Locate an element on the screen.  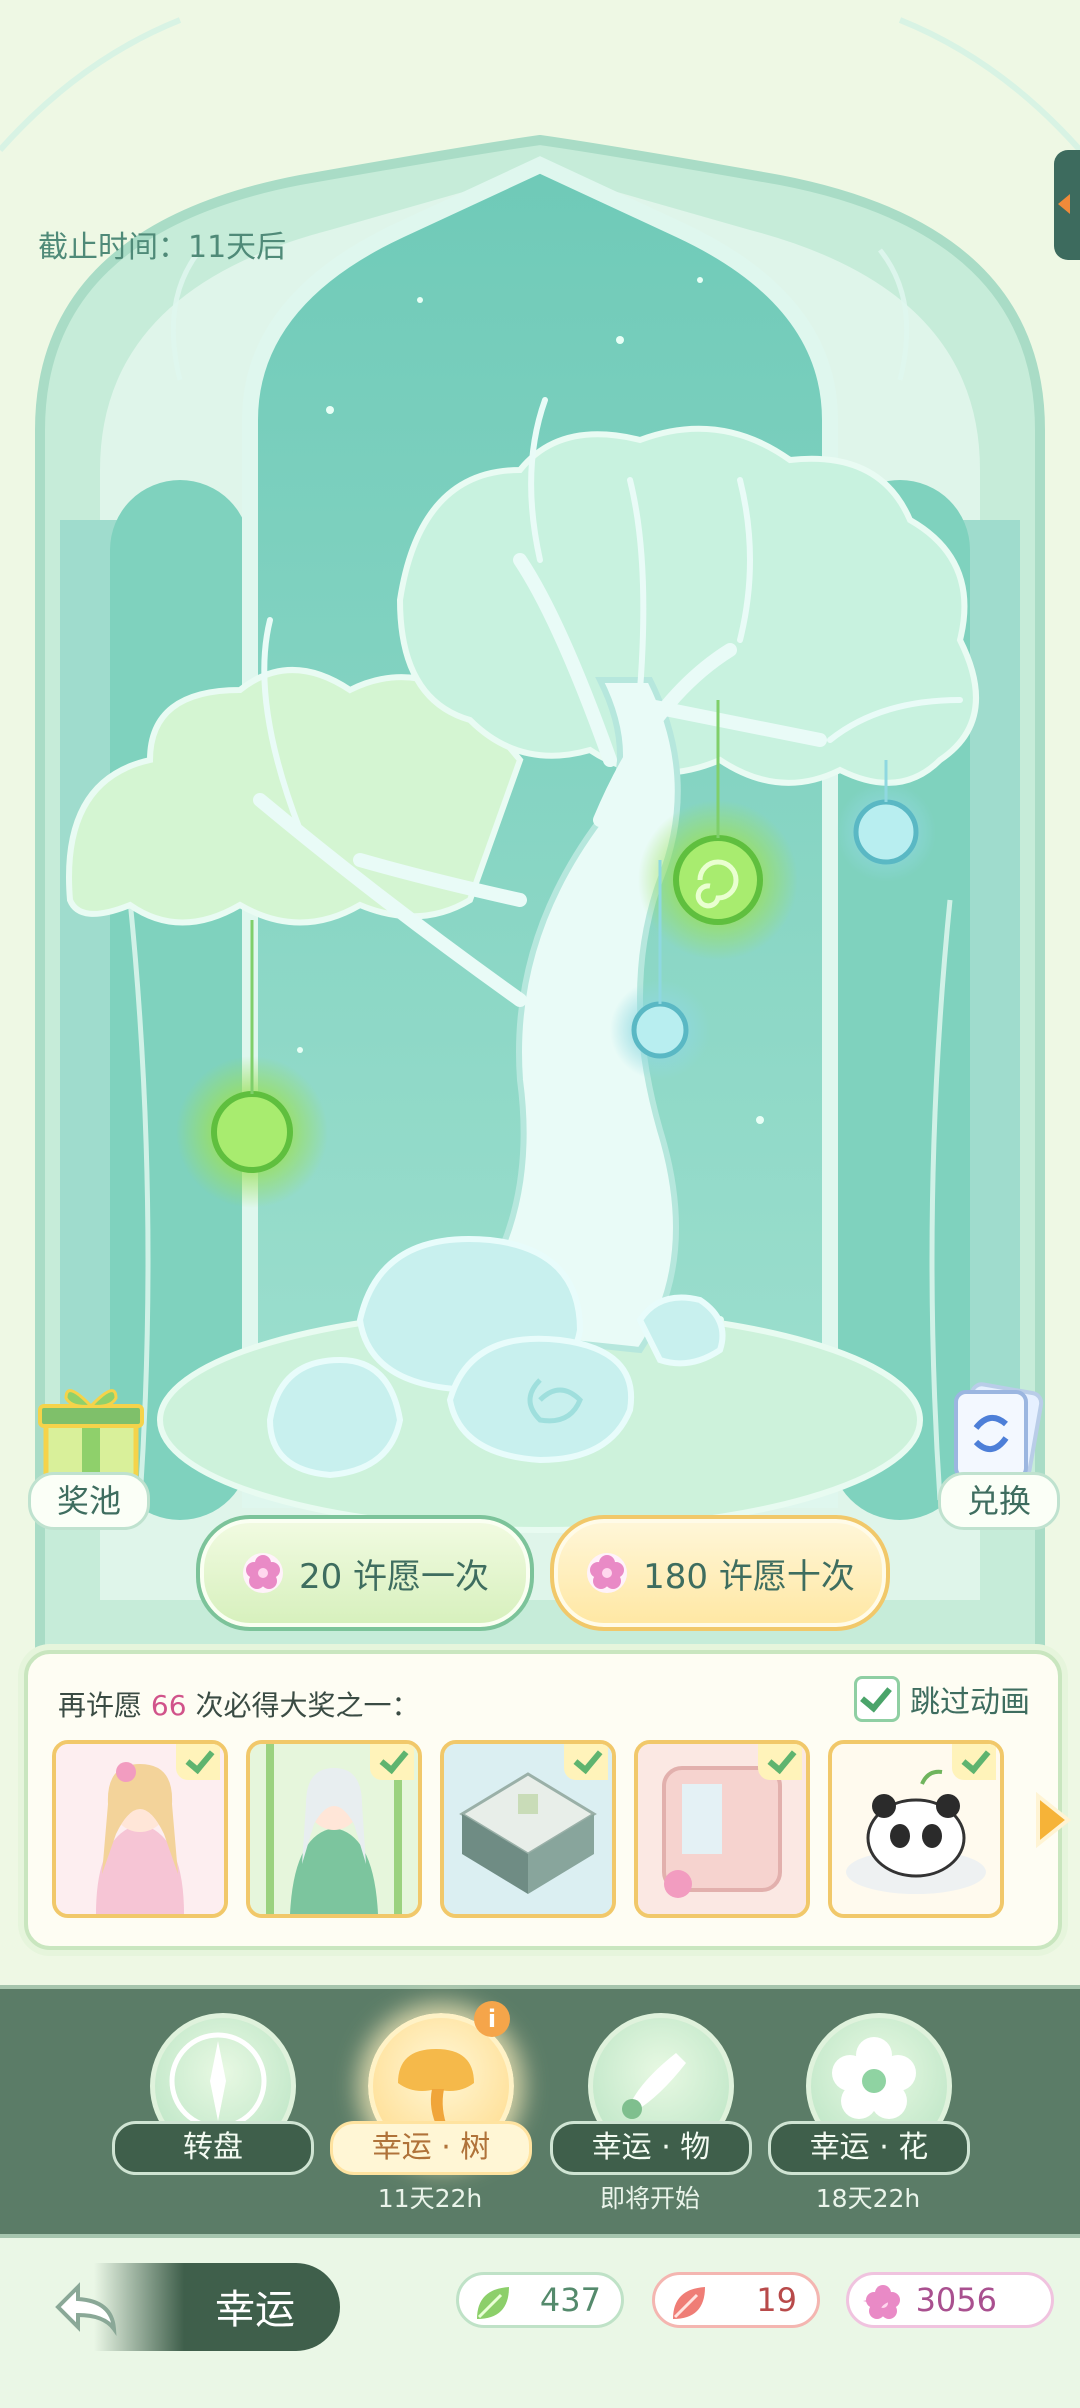
pity-prefix: 再许愿 is located at coordinates (100, 1705).